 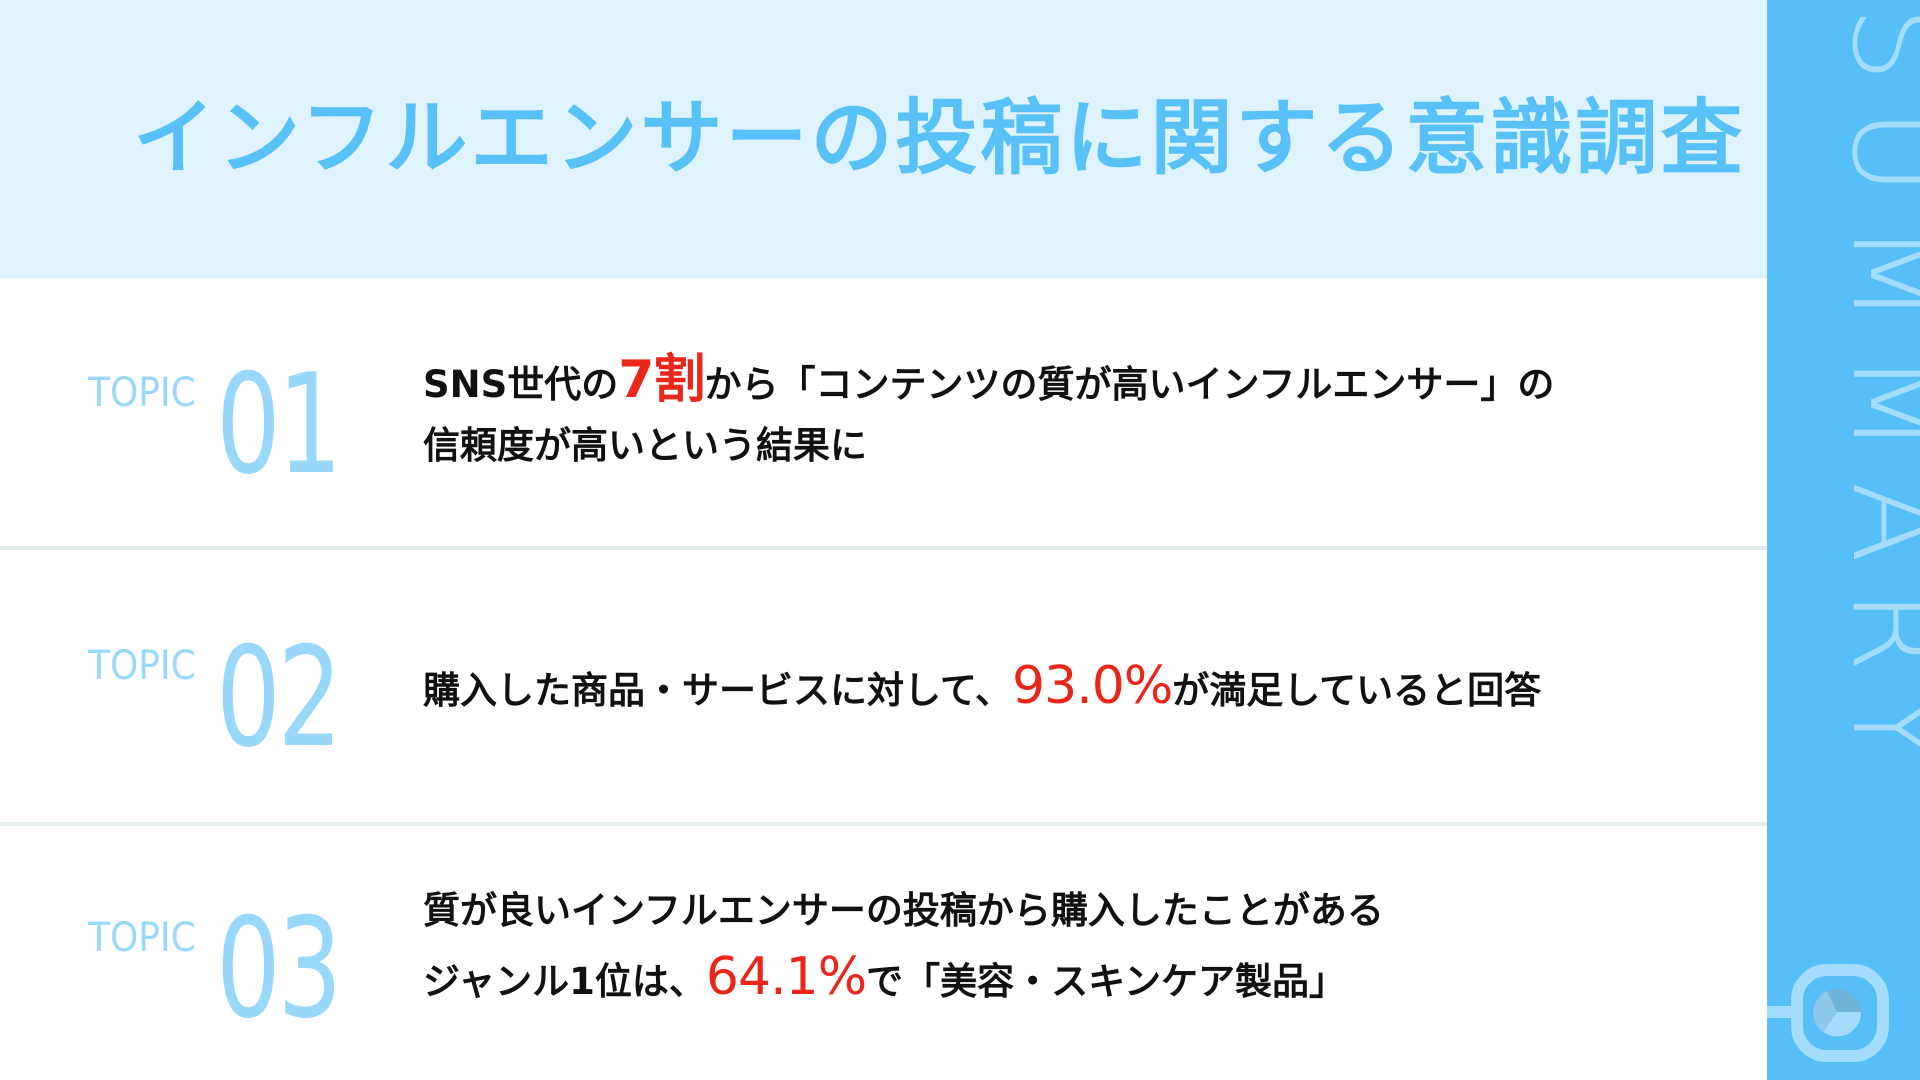 I want to click on pie-chart, so click(x=1837, y=1012).